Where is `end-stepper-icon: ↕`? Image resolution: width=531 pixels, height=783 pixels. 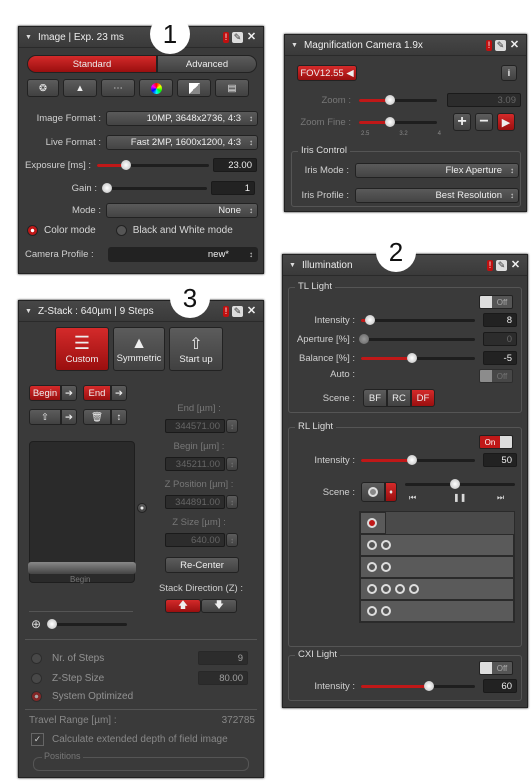
end-stepper-icon: ↕ is located at coordinates (232, 426).